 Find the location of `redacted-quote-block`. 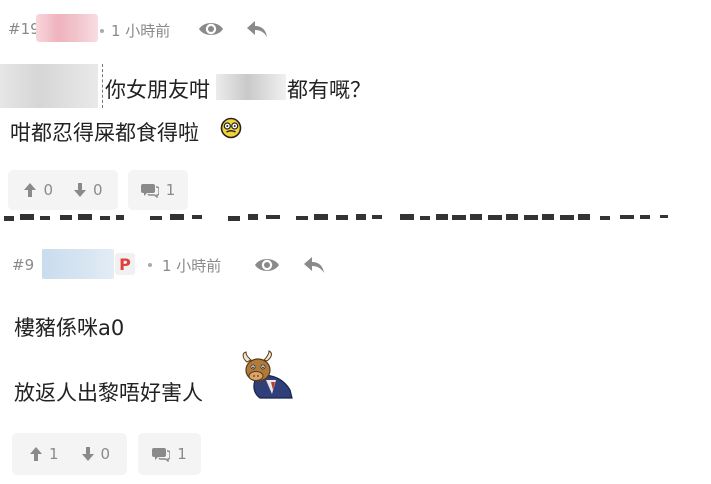

redacted-quote-block is located at coordinates (49, 86).